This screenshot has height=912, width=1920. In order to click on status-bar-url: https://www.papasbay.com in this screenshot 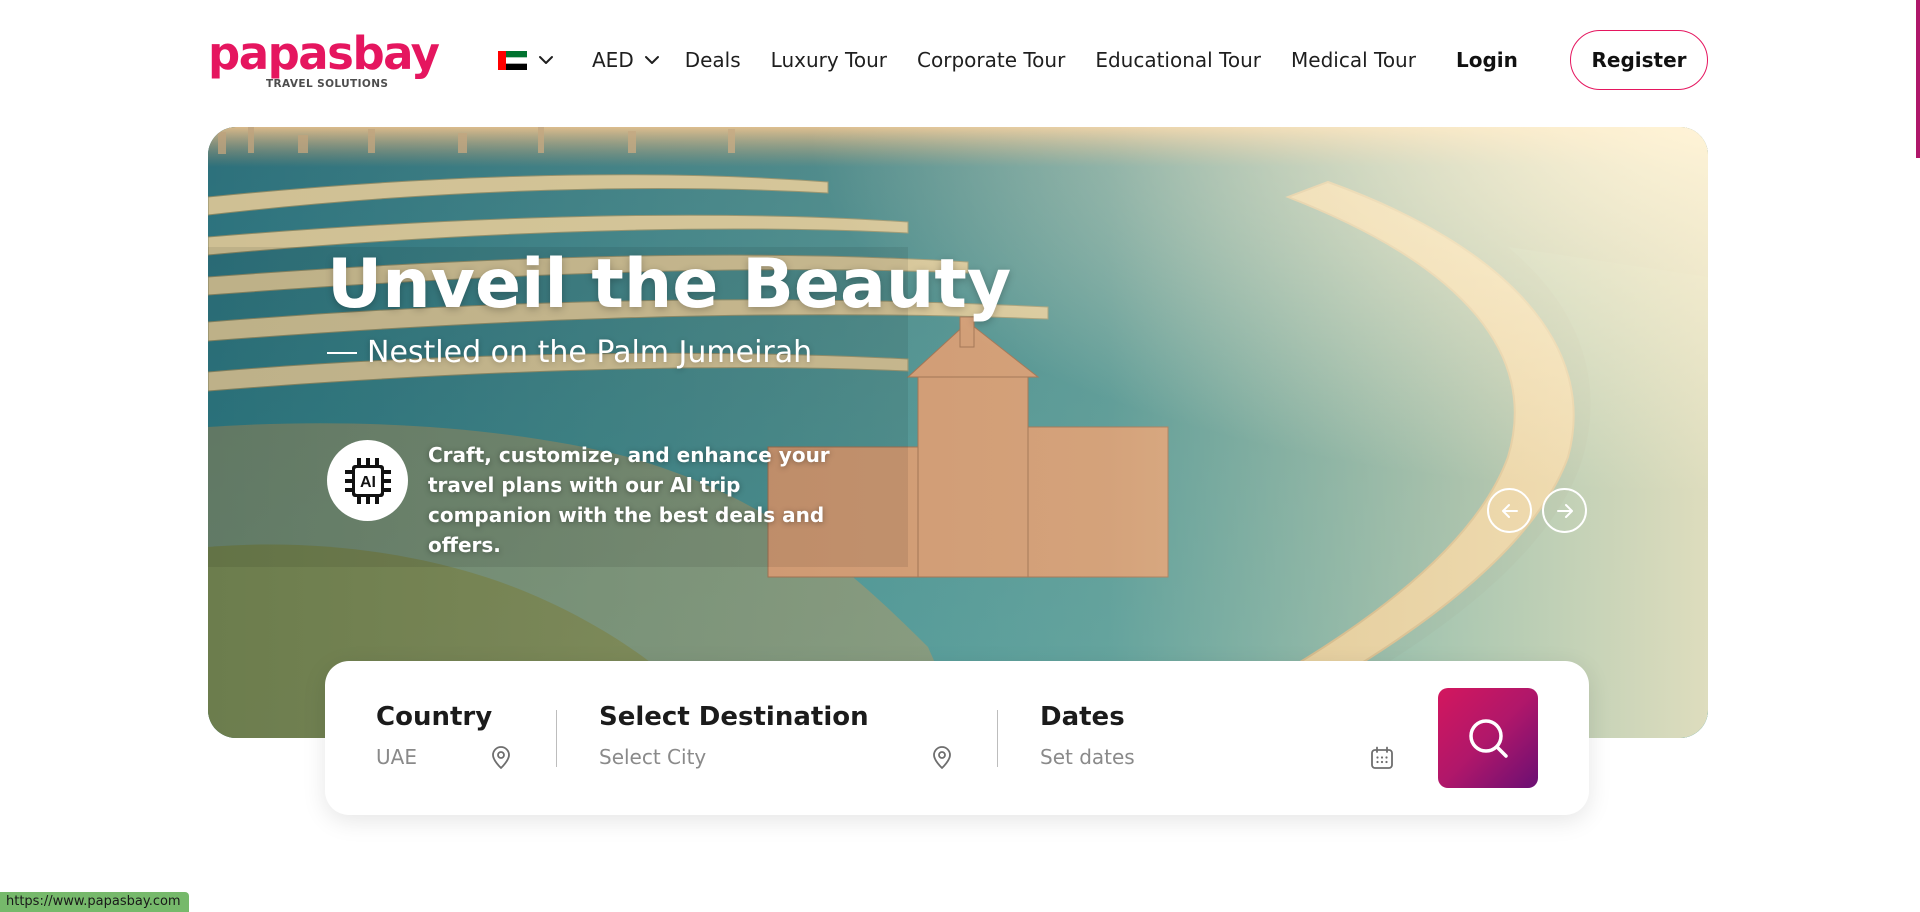, I will do `click(94, 902)`.